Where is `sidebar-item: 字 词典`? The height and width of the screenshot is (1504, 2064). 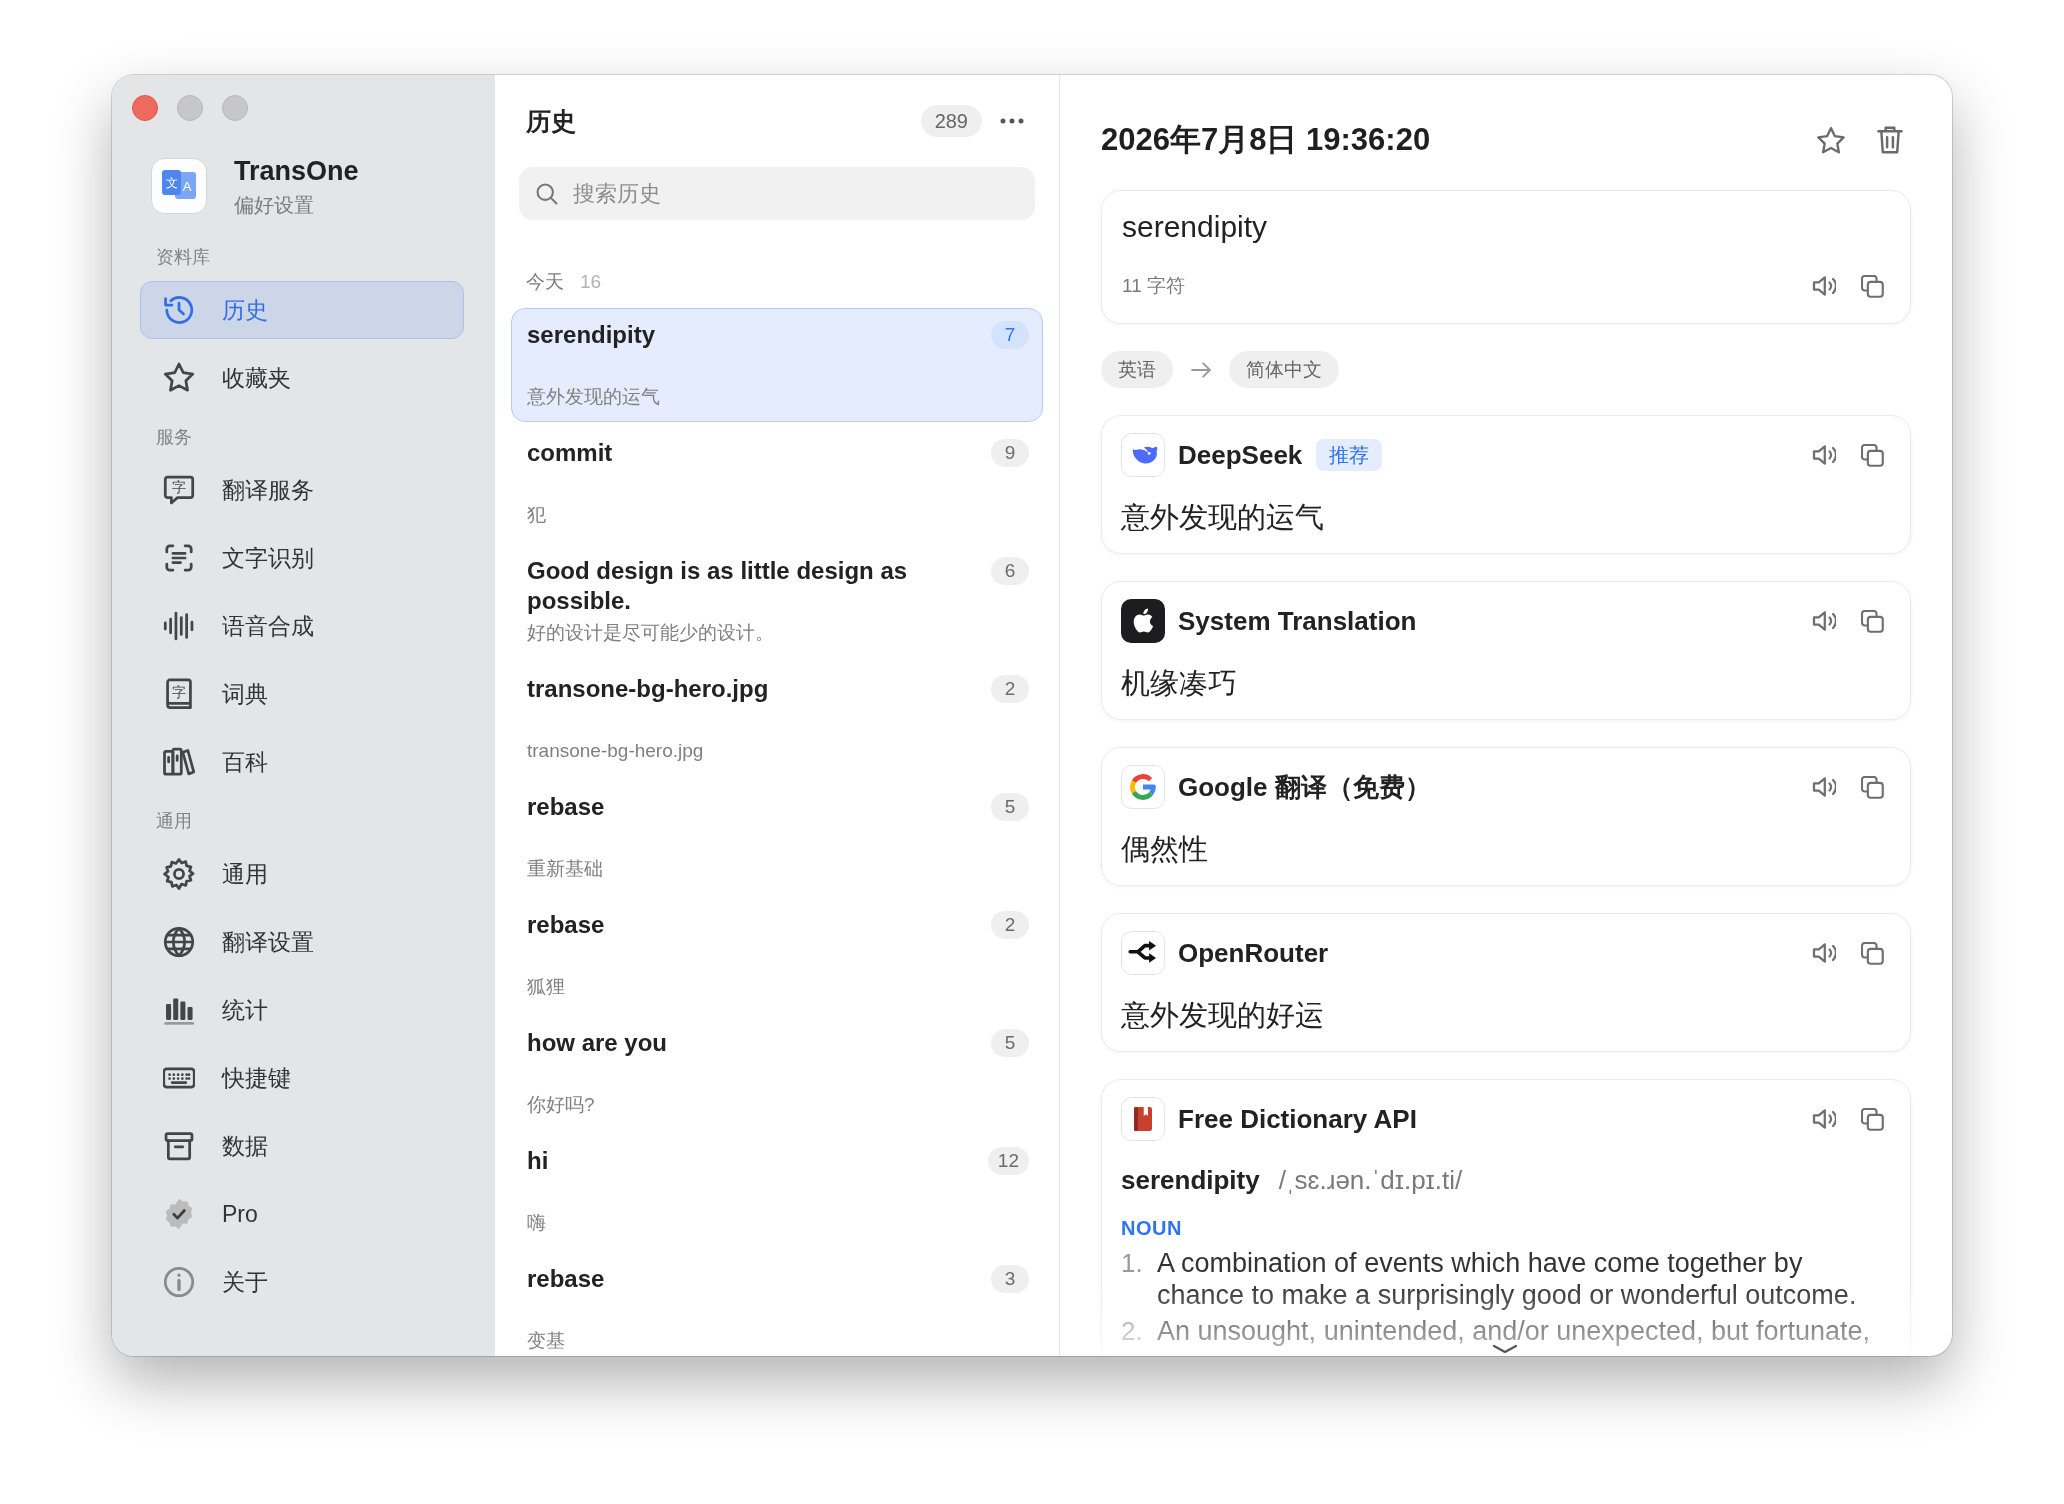
sidebar-item: 字 词典 is located at coordinates (302, 694).